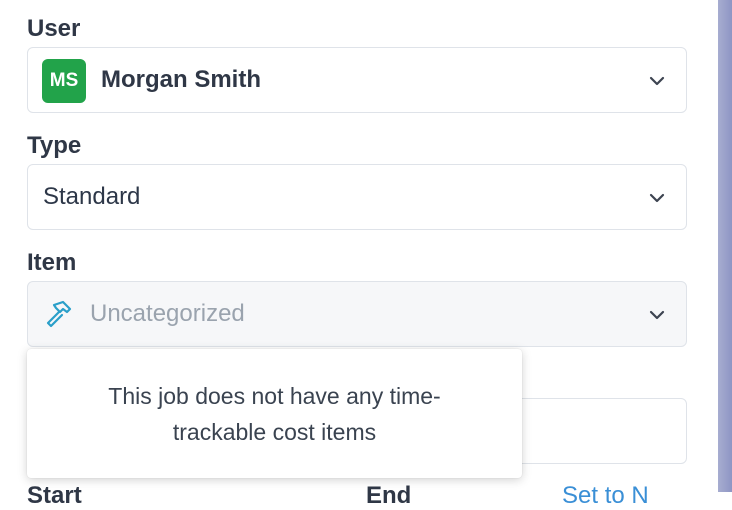 The height and width of the screenshot is (510, 732). What do you see at coordinates (389, 495) in the screenshot?
I see `end-label: End` at bounding box center [389, 495].